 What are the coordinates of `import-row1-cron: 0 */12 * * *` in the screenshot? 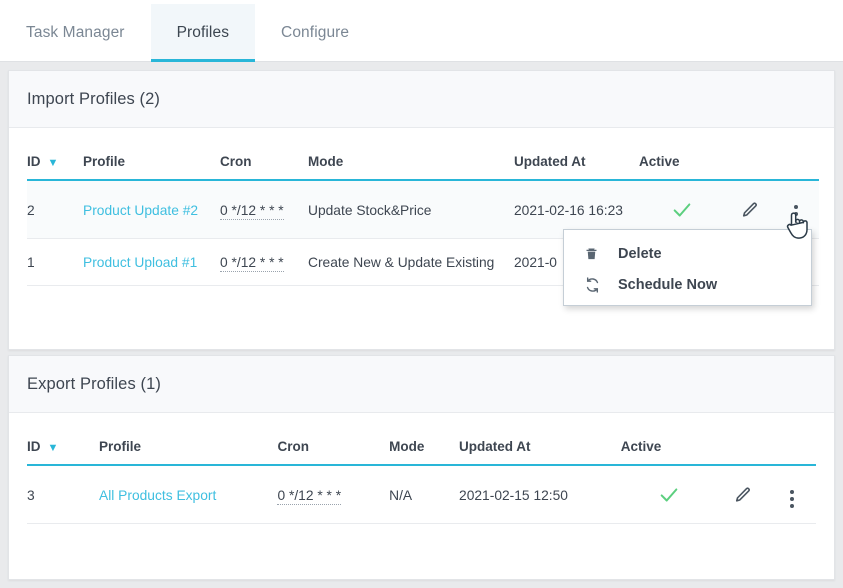 It's located at (264, 262).